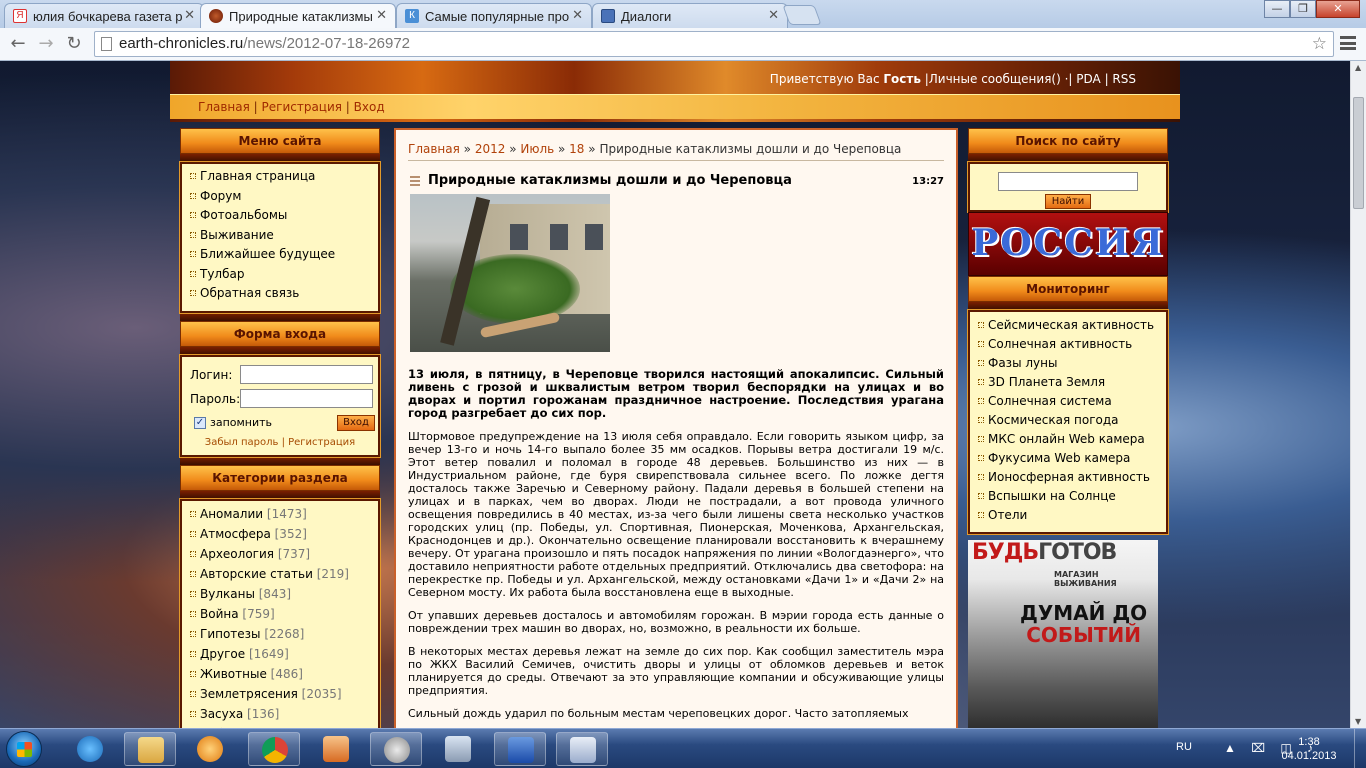 The width and height of the screenshot is (1366, 768). I want to click on site-menu-item: Главная страница, so click(280, 179).